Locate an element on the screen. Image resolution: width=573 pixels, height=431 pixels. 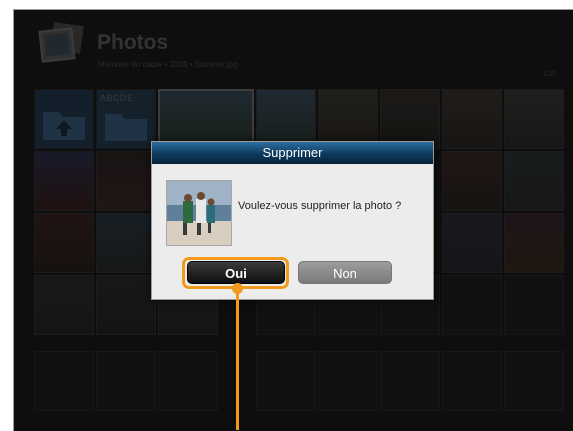
callout-dot is located at coordinates (237, 288).